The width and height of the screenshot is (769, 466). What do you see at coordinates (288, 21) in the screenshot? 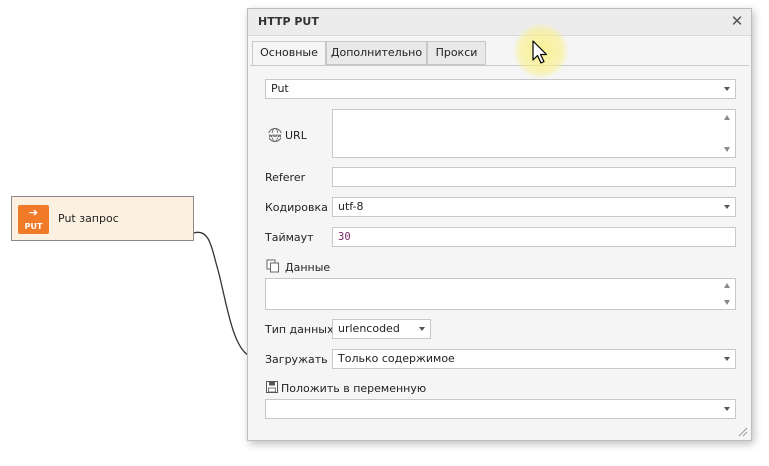
I see `dialog-title: HTTP PUT` at bounding box center [288, 21].